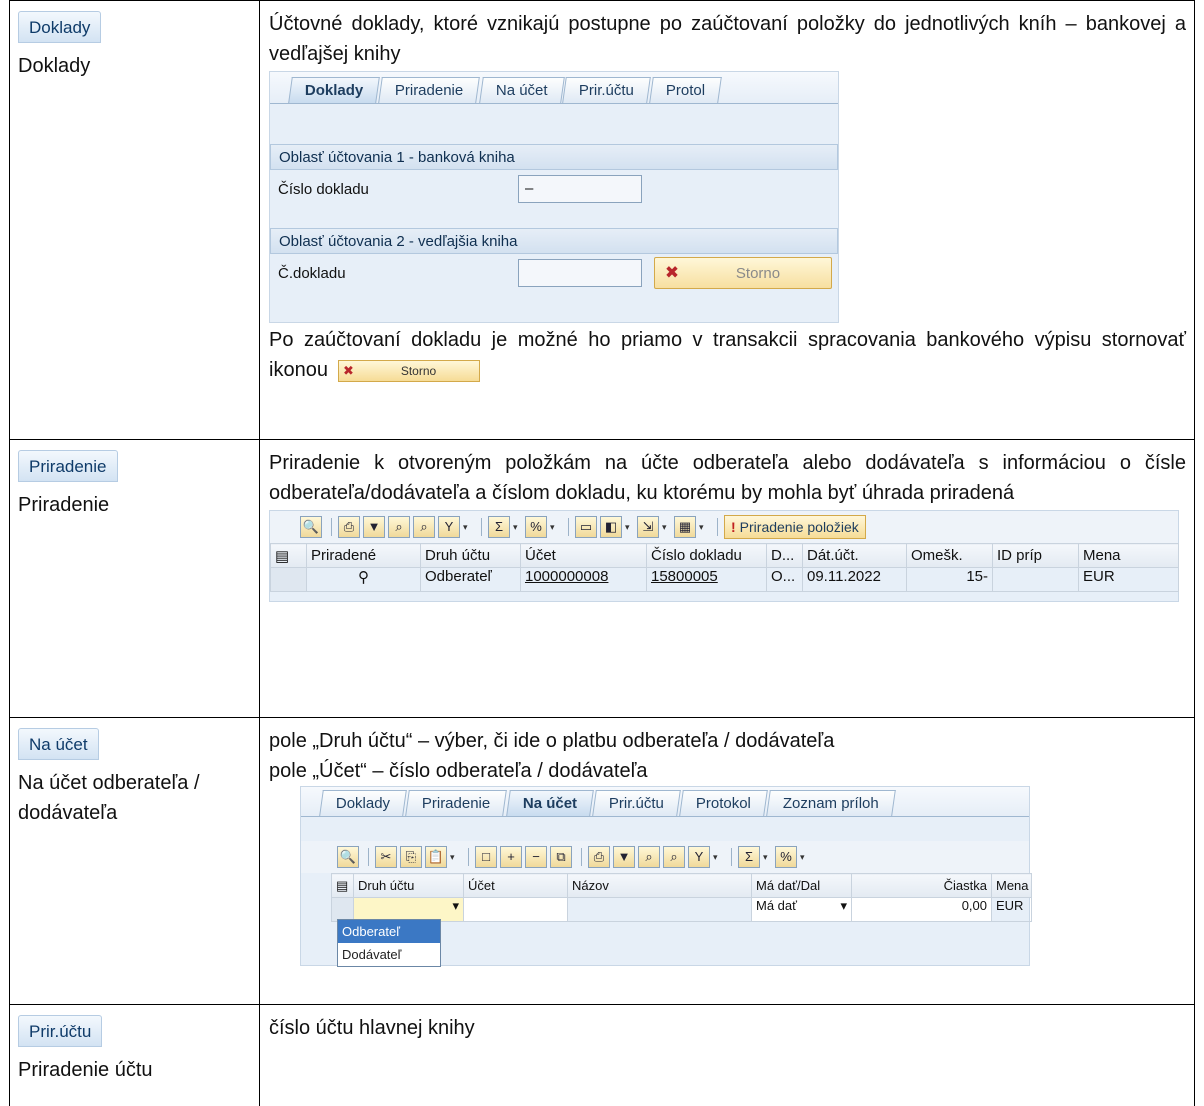 This screenshot has width=1204, height=1106. Describe the element at coordinates (706, 555) in the screenshot. I see `col-cislo-dokladu: Číslo dokladu` at that location.